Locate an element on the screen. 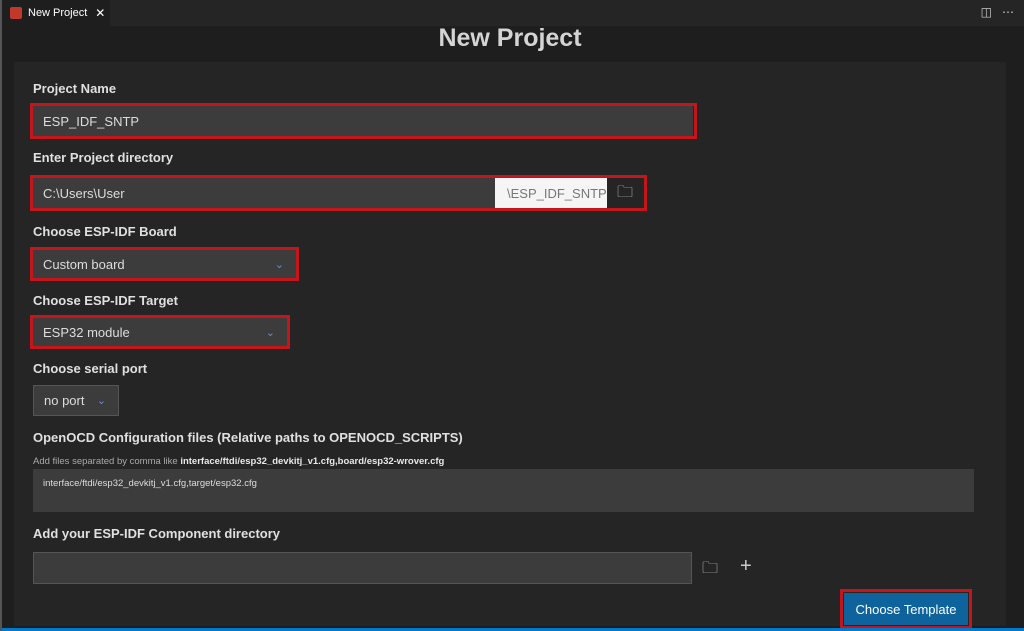 Image resolution: width=1024 pixels, height=631 pixels. page-title: New Project is located at coordinates (510, 38).